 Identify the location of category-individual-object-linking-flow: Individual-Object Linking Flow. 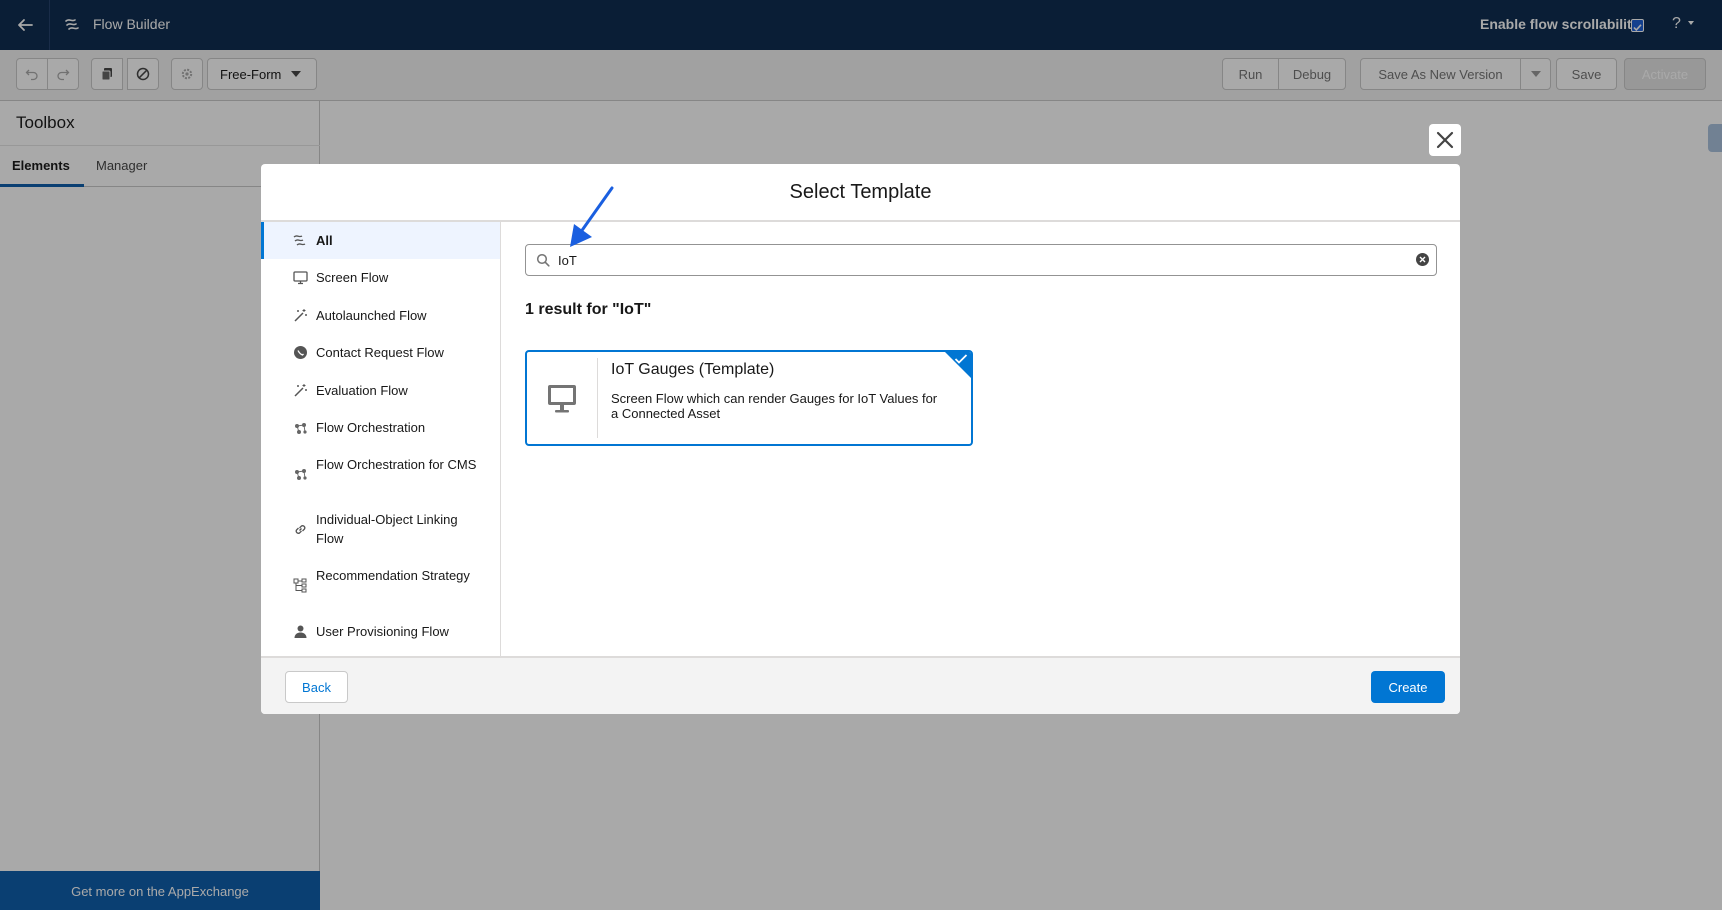
(380, 528).